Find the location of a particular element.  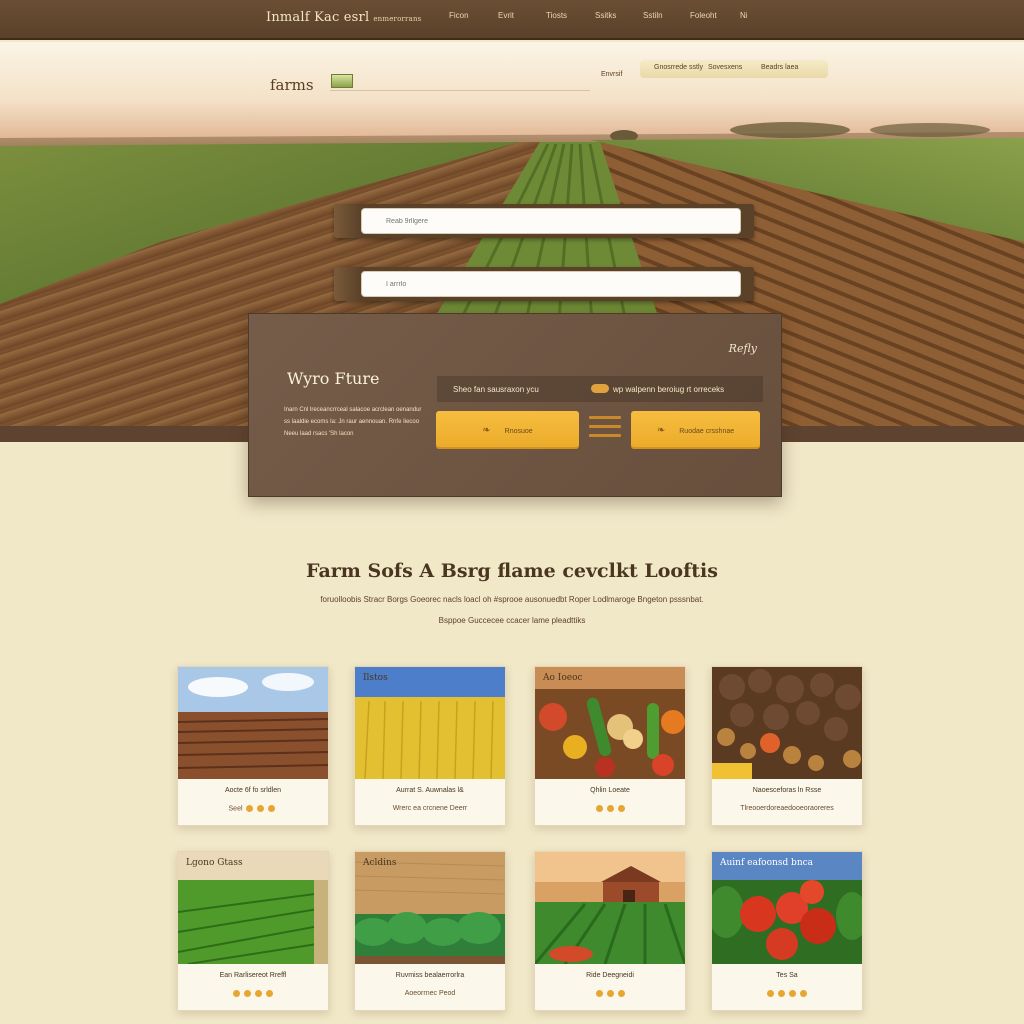

subnav-pill-link-2: Sovesxens is located at coordinates (725, 67).